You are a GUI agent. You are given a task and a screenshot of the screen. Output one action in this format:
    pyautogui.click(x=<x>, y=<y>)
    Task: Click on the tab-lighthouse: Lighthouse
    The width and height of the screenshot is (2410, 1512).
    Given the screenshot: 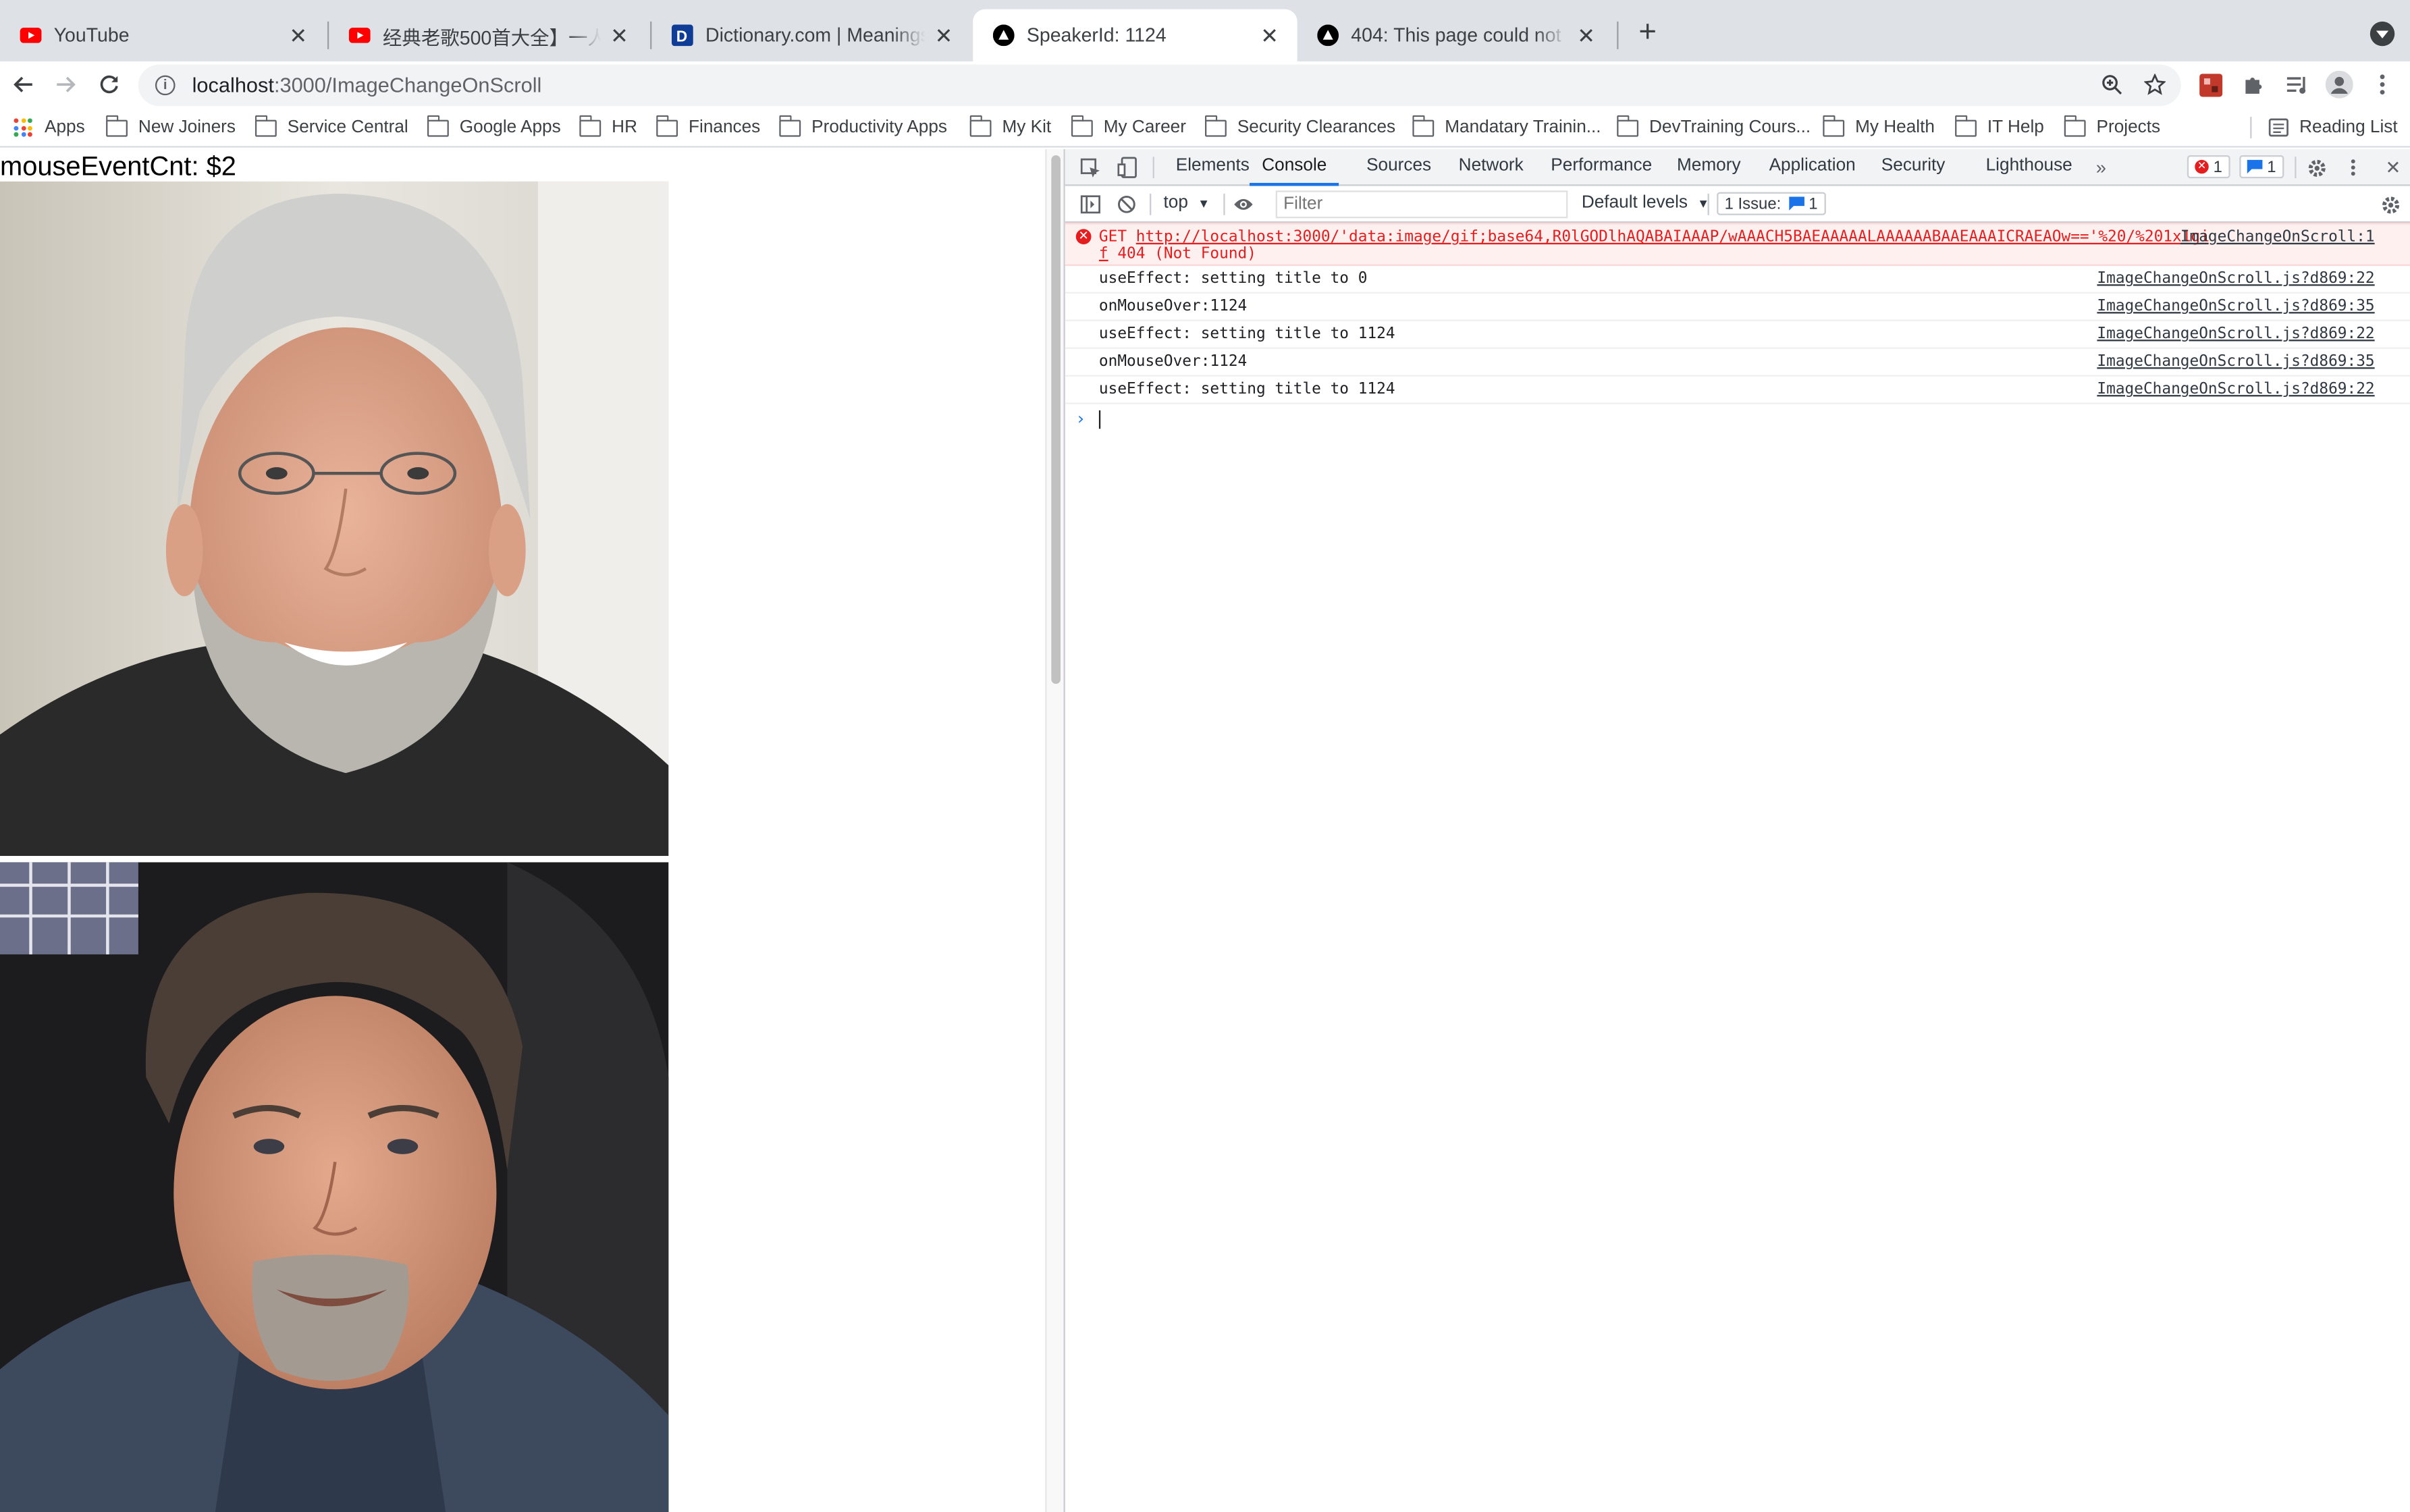 What is the action you would take?
    pyautogui.click(x=2029, y=167)
    